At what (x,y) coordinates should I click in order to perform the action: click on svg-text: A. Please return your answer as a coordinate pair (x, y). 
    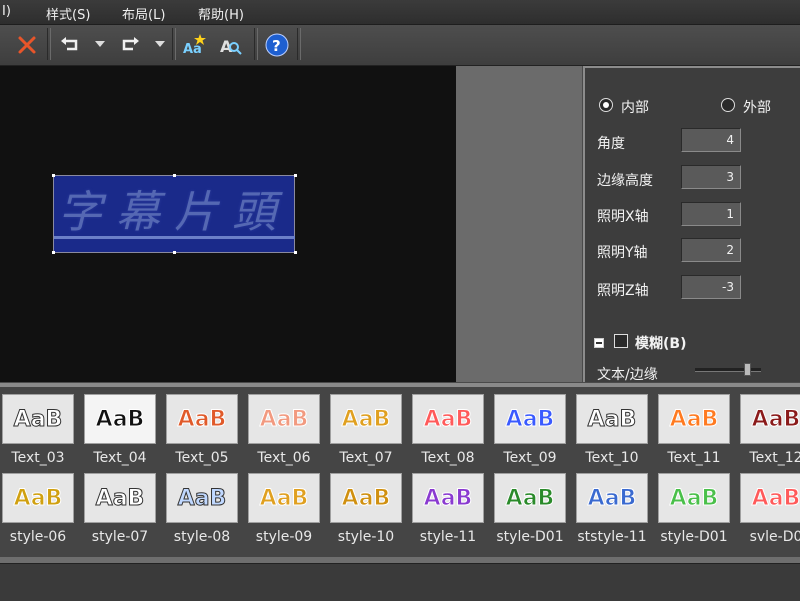
    Looking at the image, I should click on (226, 46).